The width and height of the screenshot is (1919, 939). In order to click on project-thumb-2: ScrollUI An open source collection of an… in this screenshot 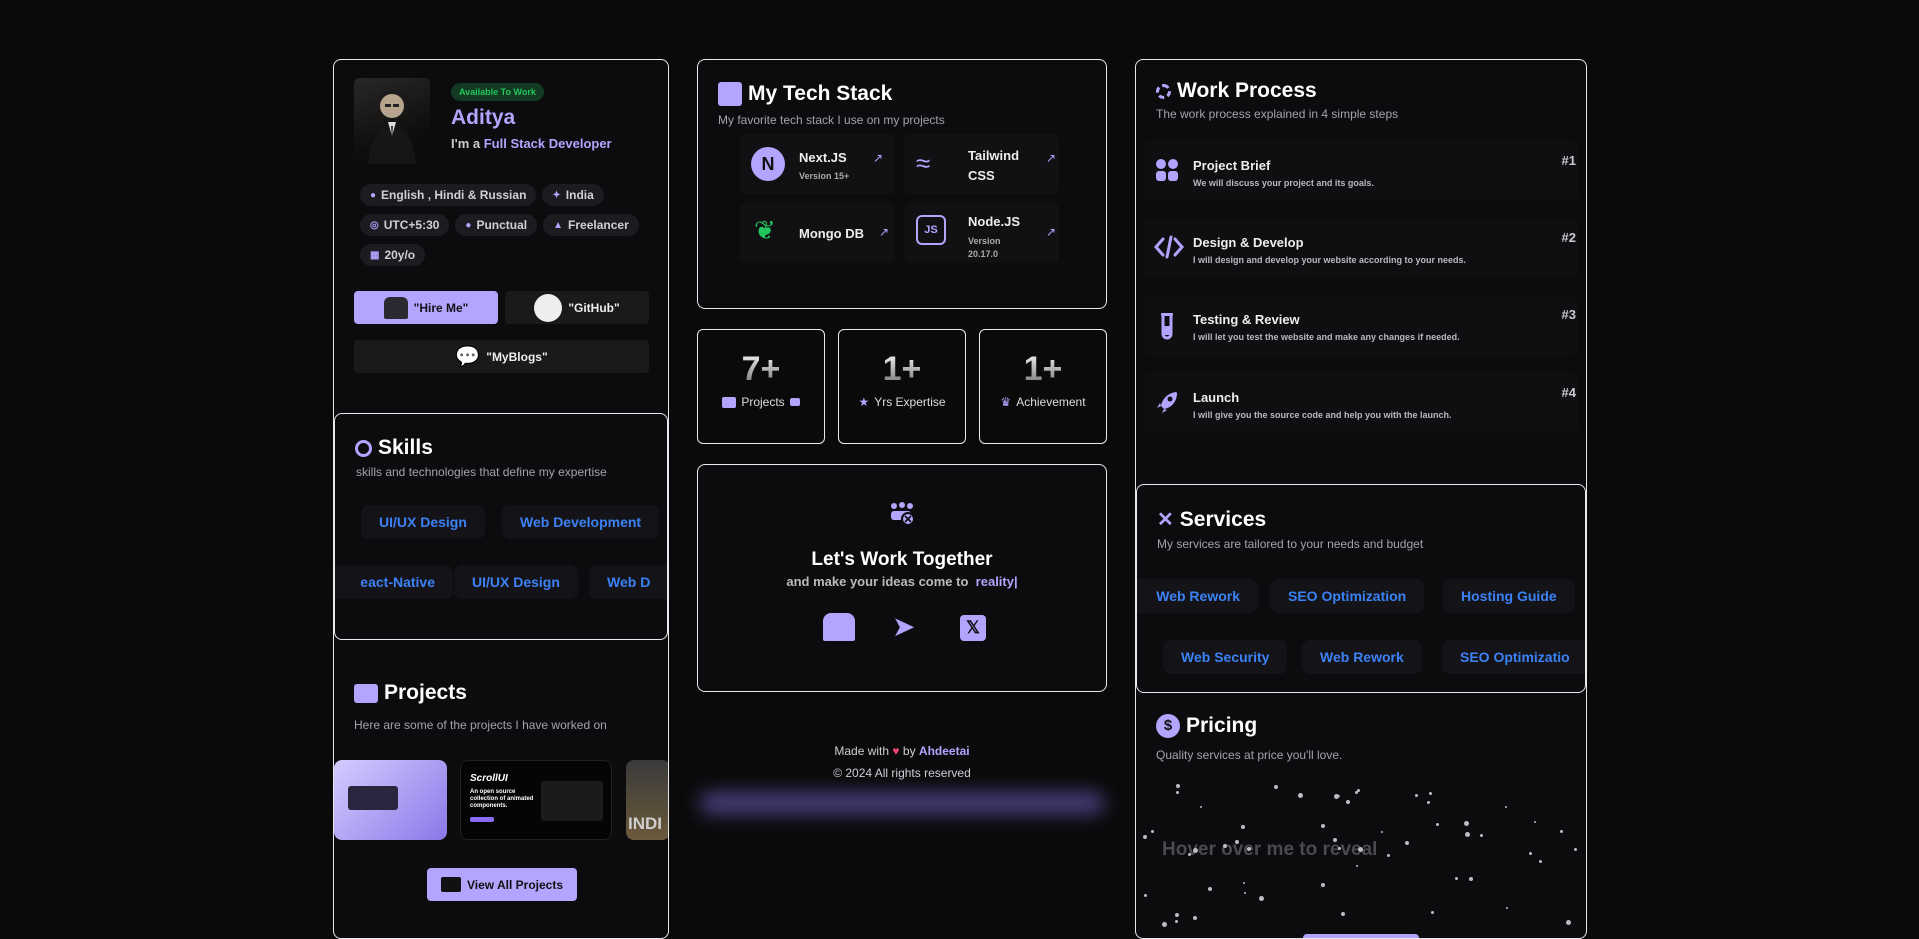, I will do `click(536, 800)`.